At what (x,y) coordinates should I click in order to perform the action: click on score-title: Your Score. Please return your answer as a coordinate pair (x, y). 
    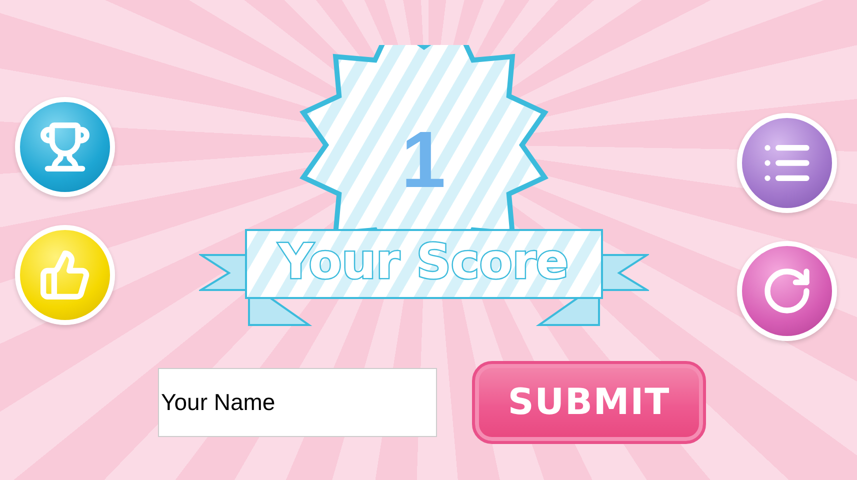
    Looking at the image, I should click on (423, 262).